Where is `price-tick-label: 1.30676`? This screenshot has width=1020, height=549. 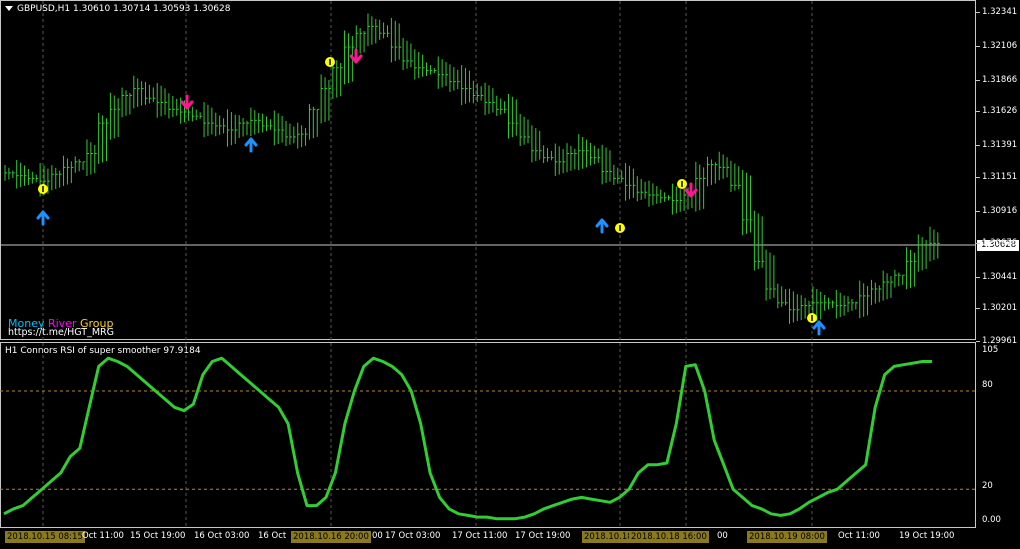
price-tick-label: 1.30676 is located at coordinates (1000, 243).